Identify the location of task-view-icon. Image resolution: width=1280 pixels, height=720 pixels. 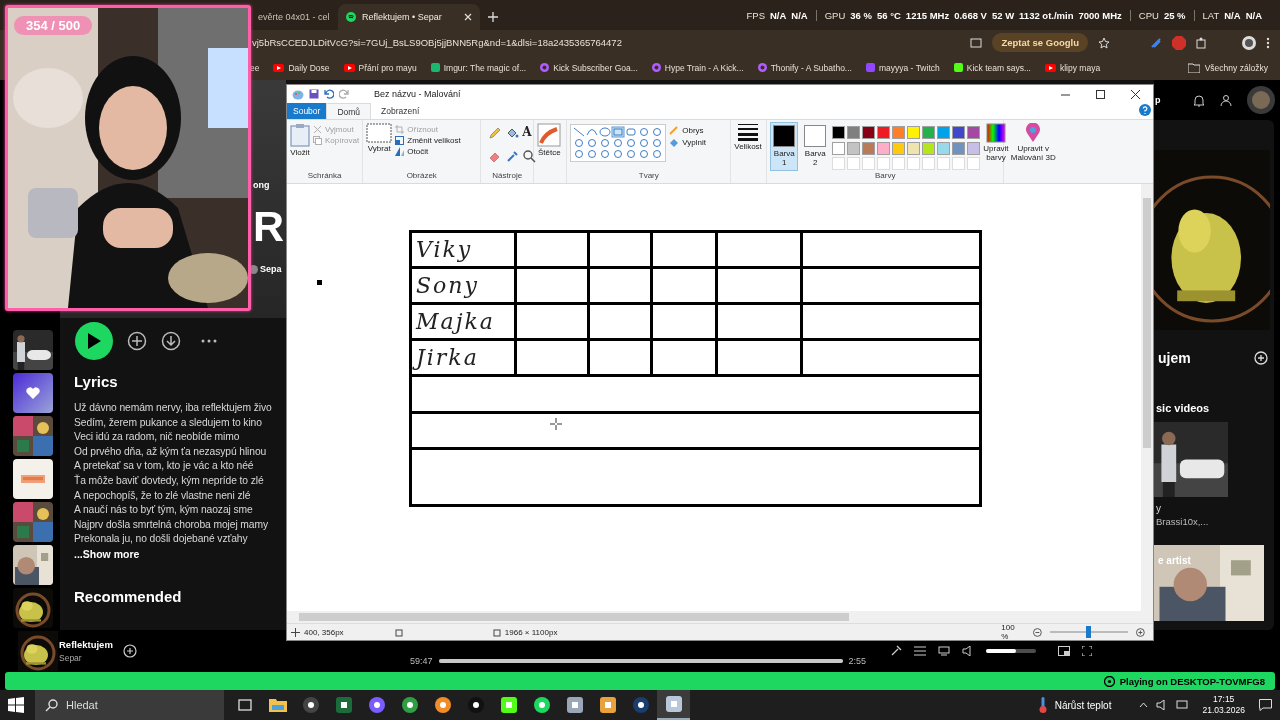
(244, 705).